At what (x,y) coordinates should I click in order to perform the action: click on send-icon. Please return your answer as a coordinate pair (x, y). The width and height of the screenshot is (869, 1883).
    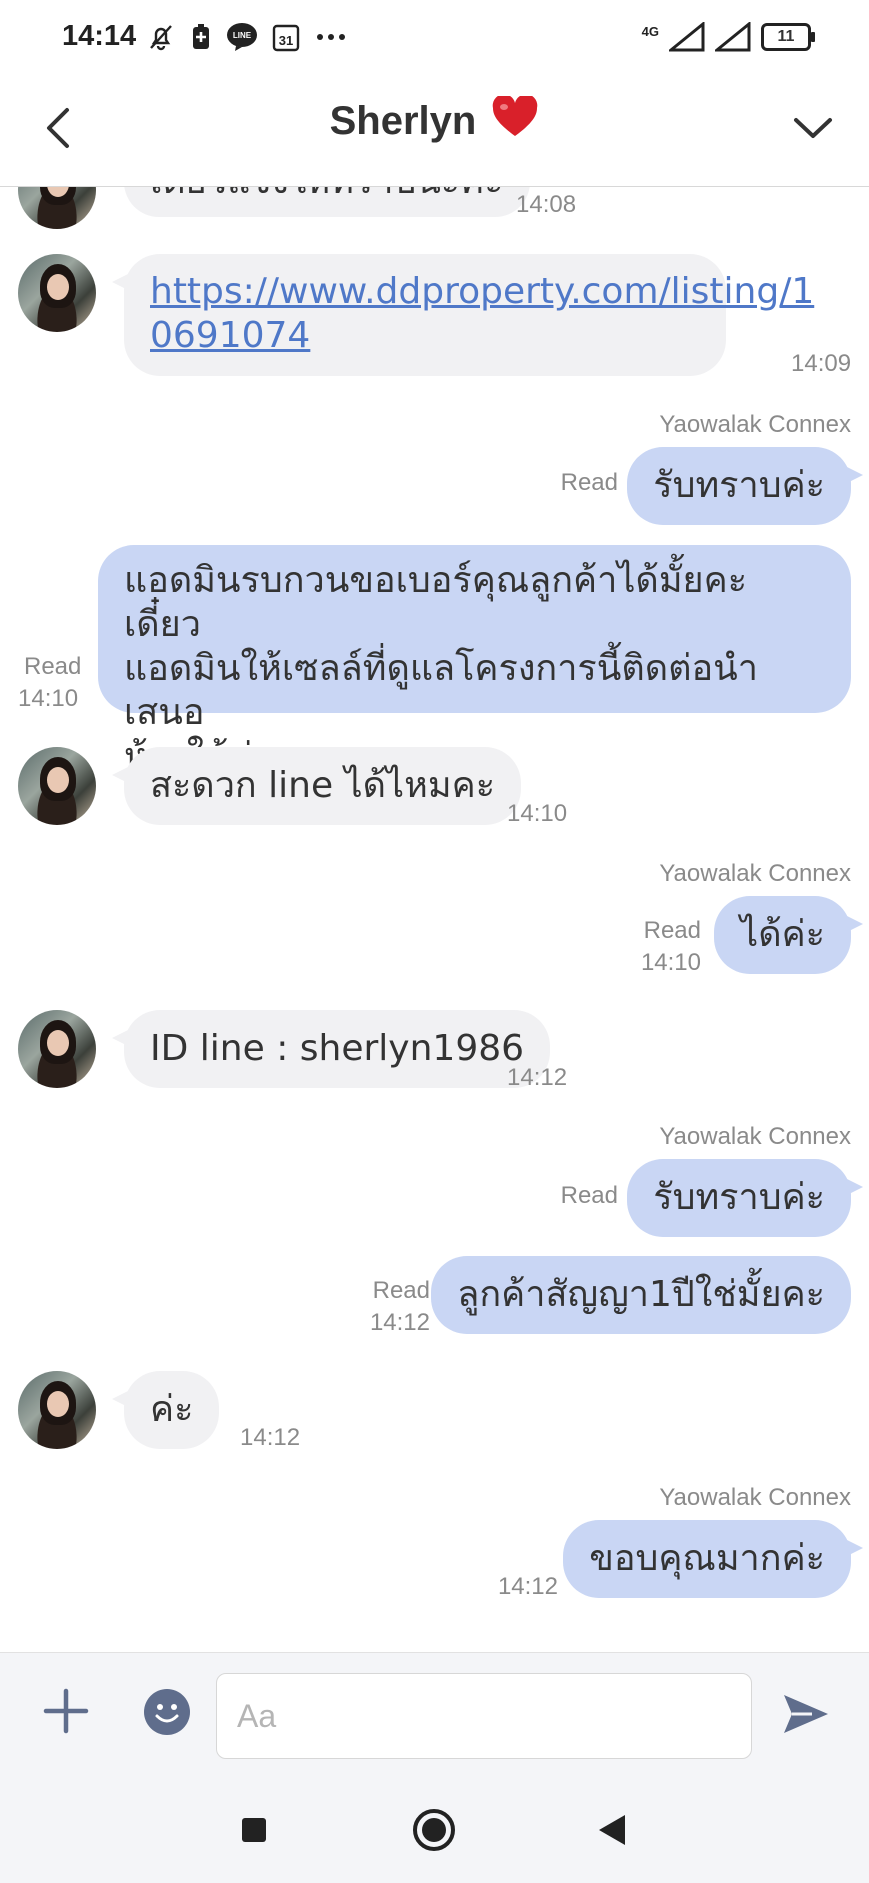
    Looking at the image, I should click on (806, 1714).